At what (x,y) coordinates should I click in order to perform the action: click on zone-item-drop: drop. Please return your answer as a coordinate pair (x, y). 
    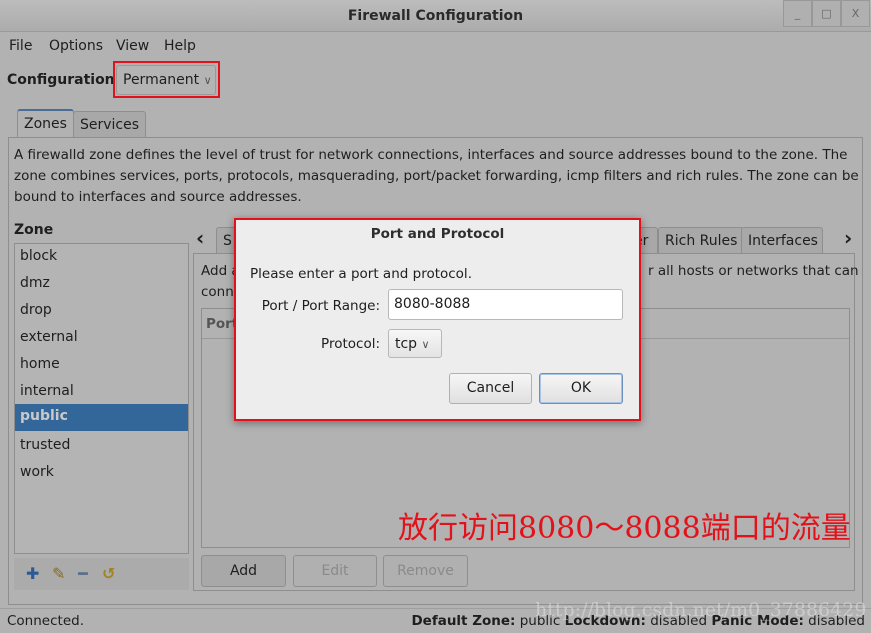
    Looking at the image, I should click on (101, 311).